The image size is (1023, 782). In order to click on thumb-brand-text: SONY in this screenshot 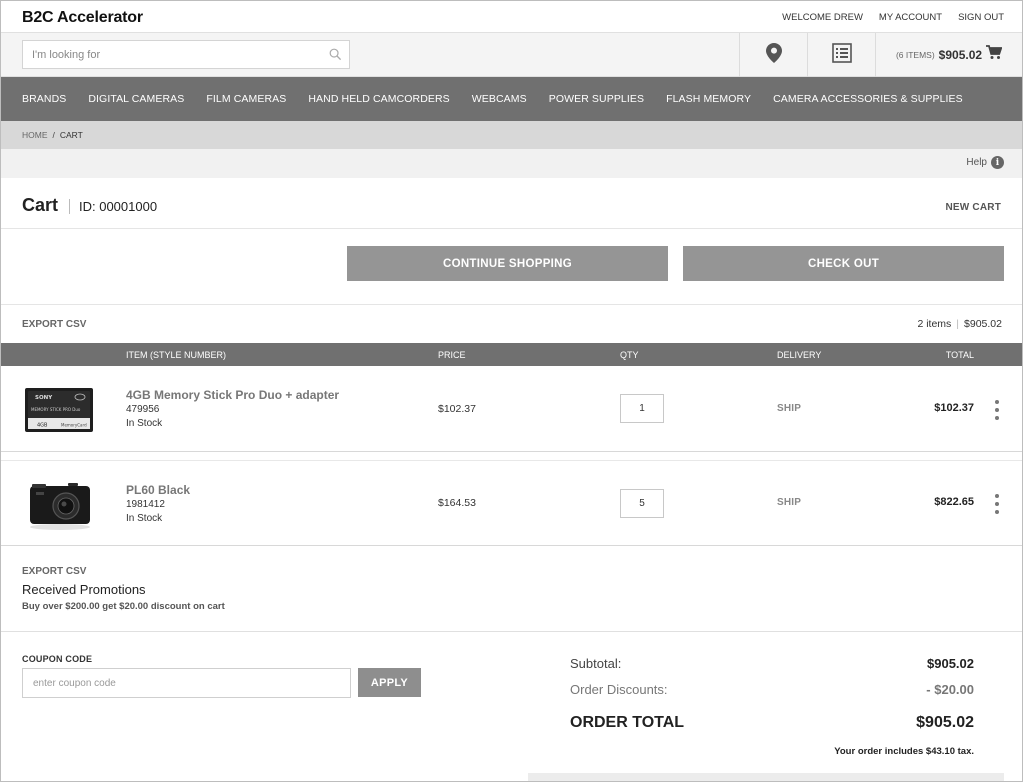, I will do `click(44, 398)`.